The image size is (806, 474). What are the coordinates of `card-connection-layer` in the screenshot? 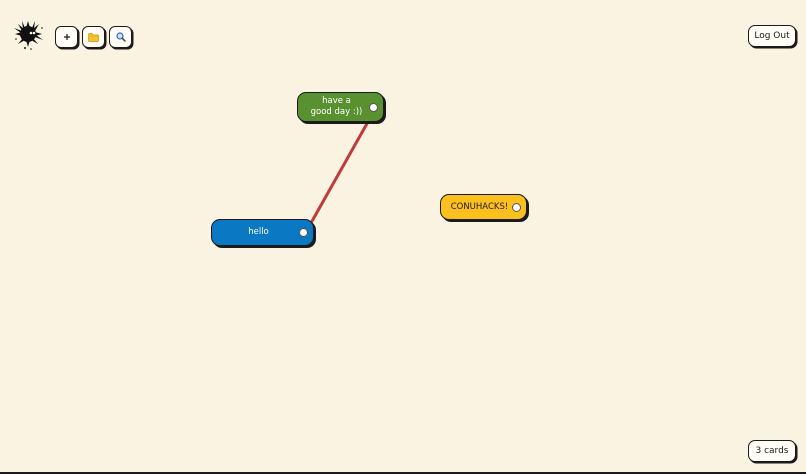 It's located at (340, 171).